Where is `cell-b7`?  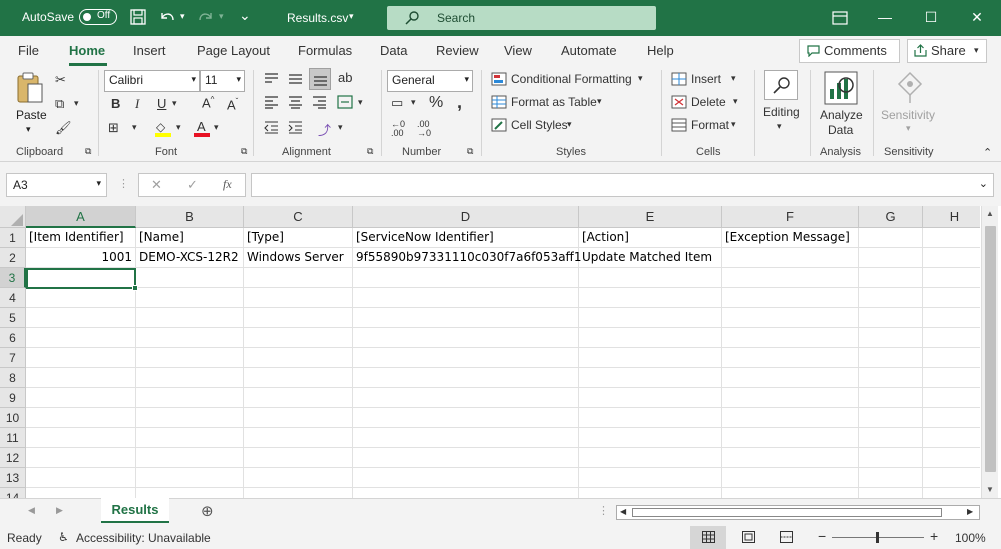 cell-b7 is located at coordinates (190, 358).